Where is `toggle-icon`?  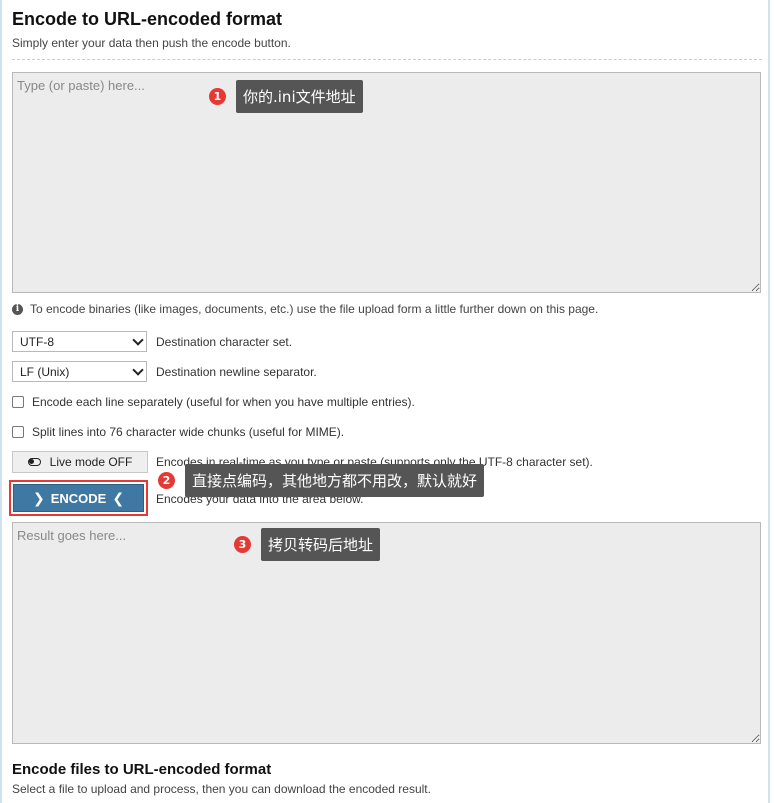 toggle-icon is located at coordinates (34, 462).